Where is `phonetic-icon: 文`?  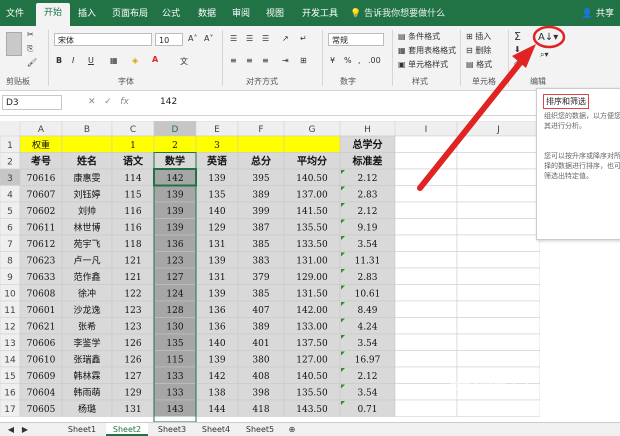
phonetic-icon: 文 is located at coordinates (184, 61).